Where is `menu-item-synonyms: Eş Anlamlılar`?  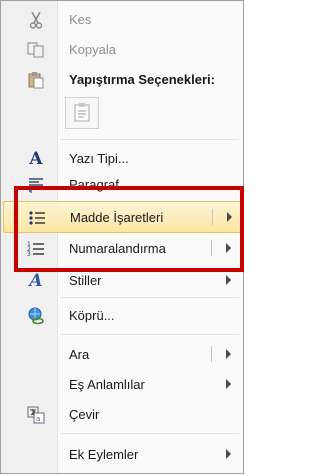 menu-item-synonyms: Eş Anlamlılar is located at coordinates (122, 384).